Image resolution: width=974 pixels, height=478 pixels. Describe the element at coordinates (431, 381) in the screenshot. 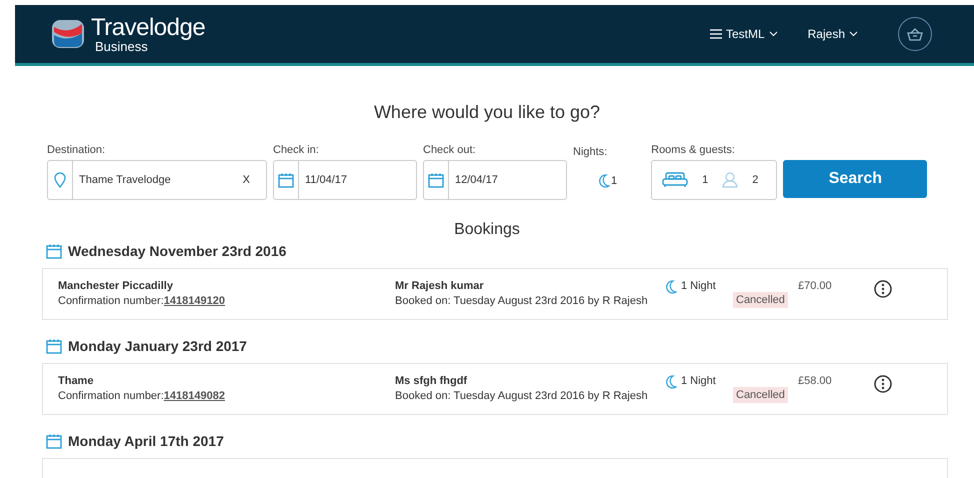

I see `guest-name: Ms sfgh fhgdf` at that location.